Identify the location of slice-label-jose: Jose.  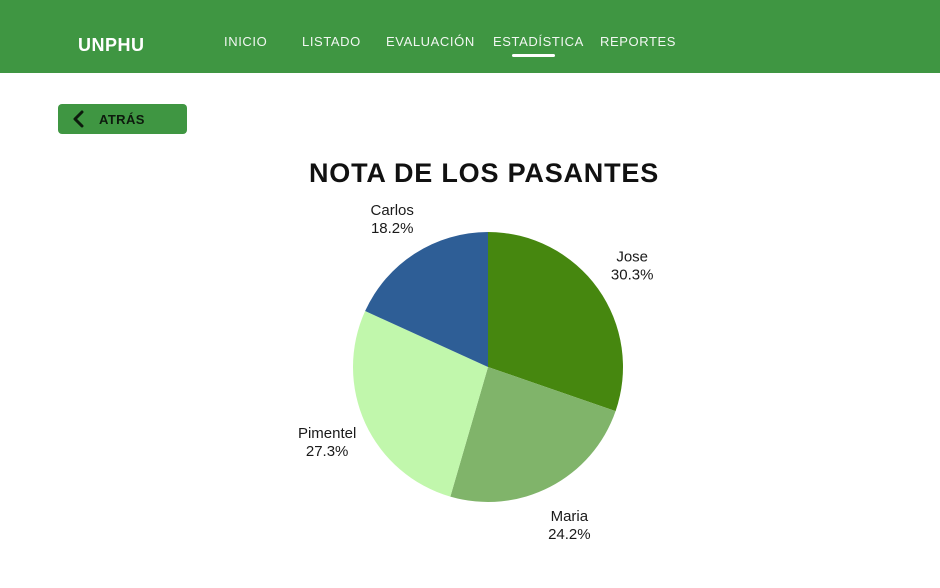
(632, 256).